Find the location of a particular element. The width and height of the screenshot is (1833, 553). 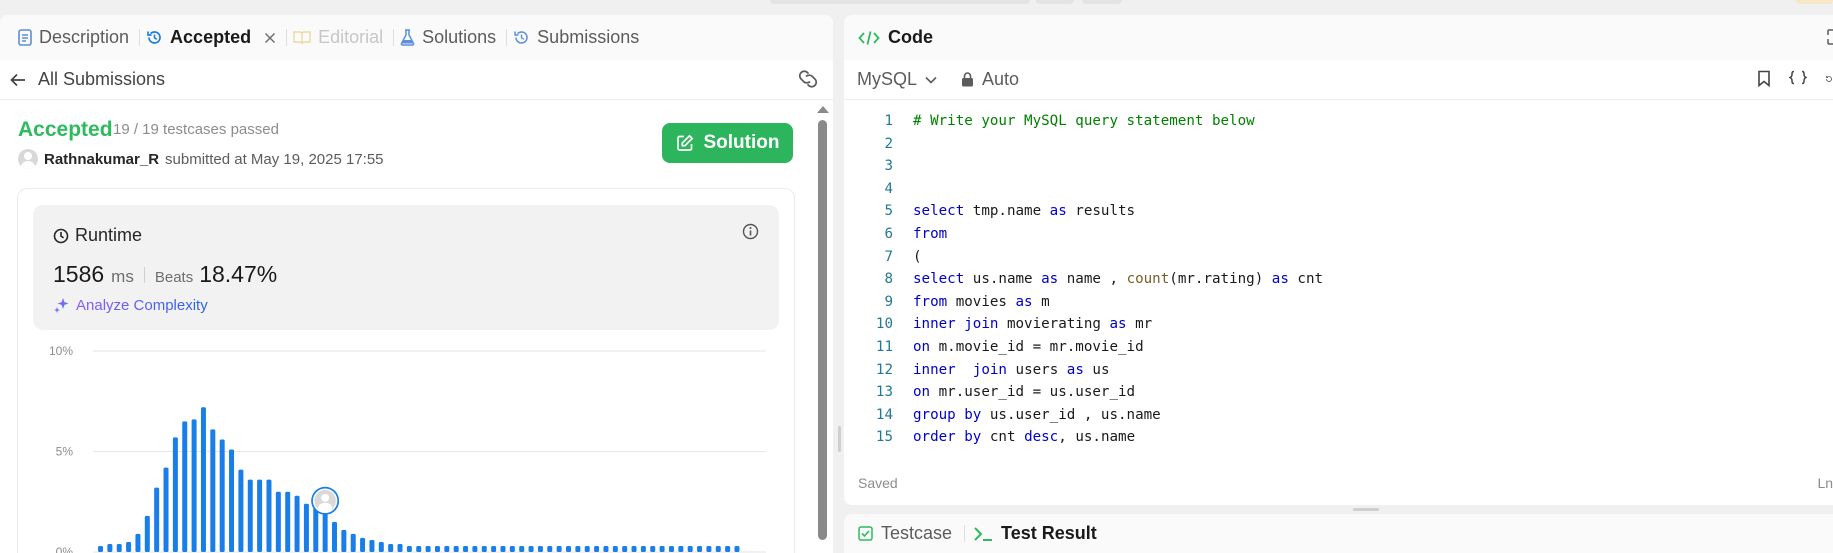

reset-icon is located at coordinates (1829, 79).